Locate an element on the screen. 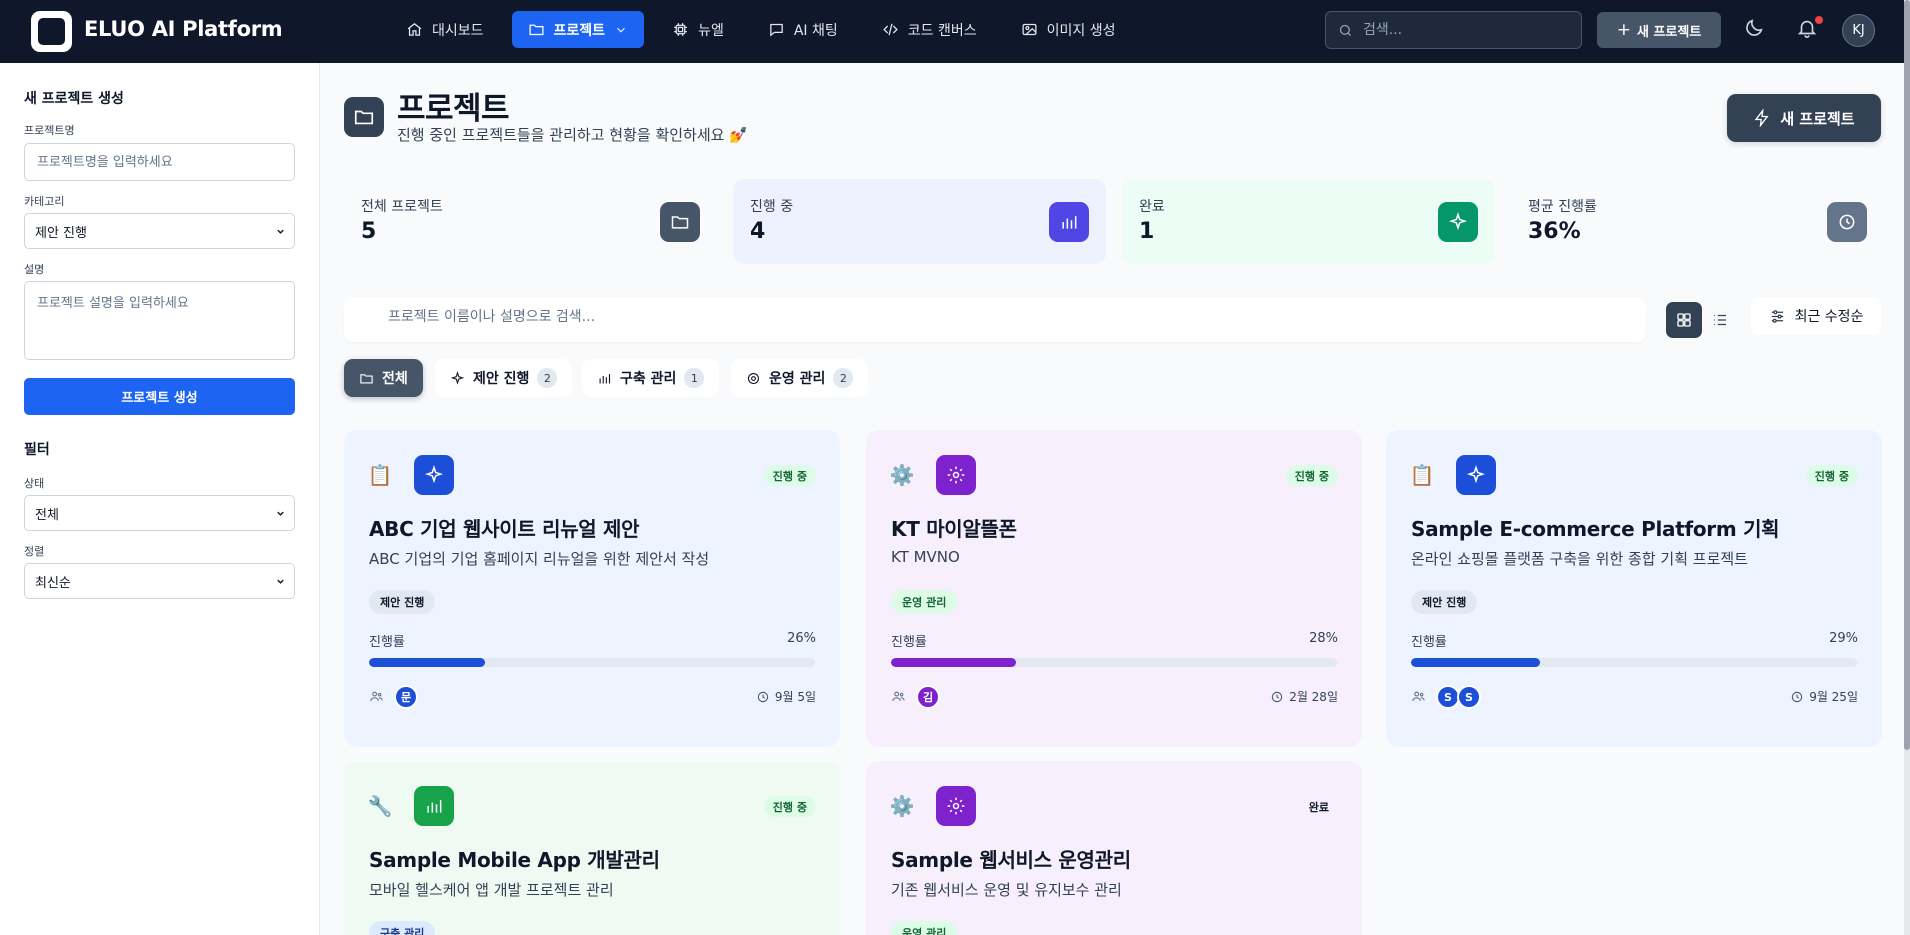  member-avatars: SS is located at coordinates (1458, 697).